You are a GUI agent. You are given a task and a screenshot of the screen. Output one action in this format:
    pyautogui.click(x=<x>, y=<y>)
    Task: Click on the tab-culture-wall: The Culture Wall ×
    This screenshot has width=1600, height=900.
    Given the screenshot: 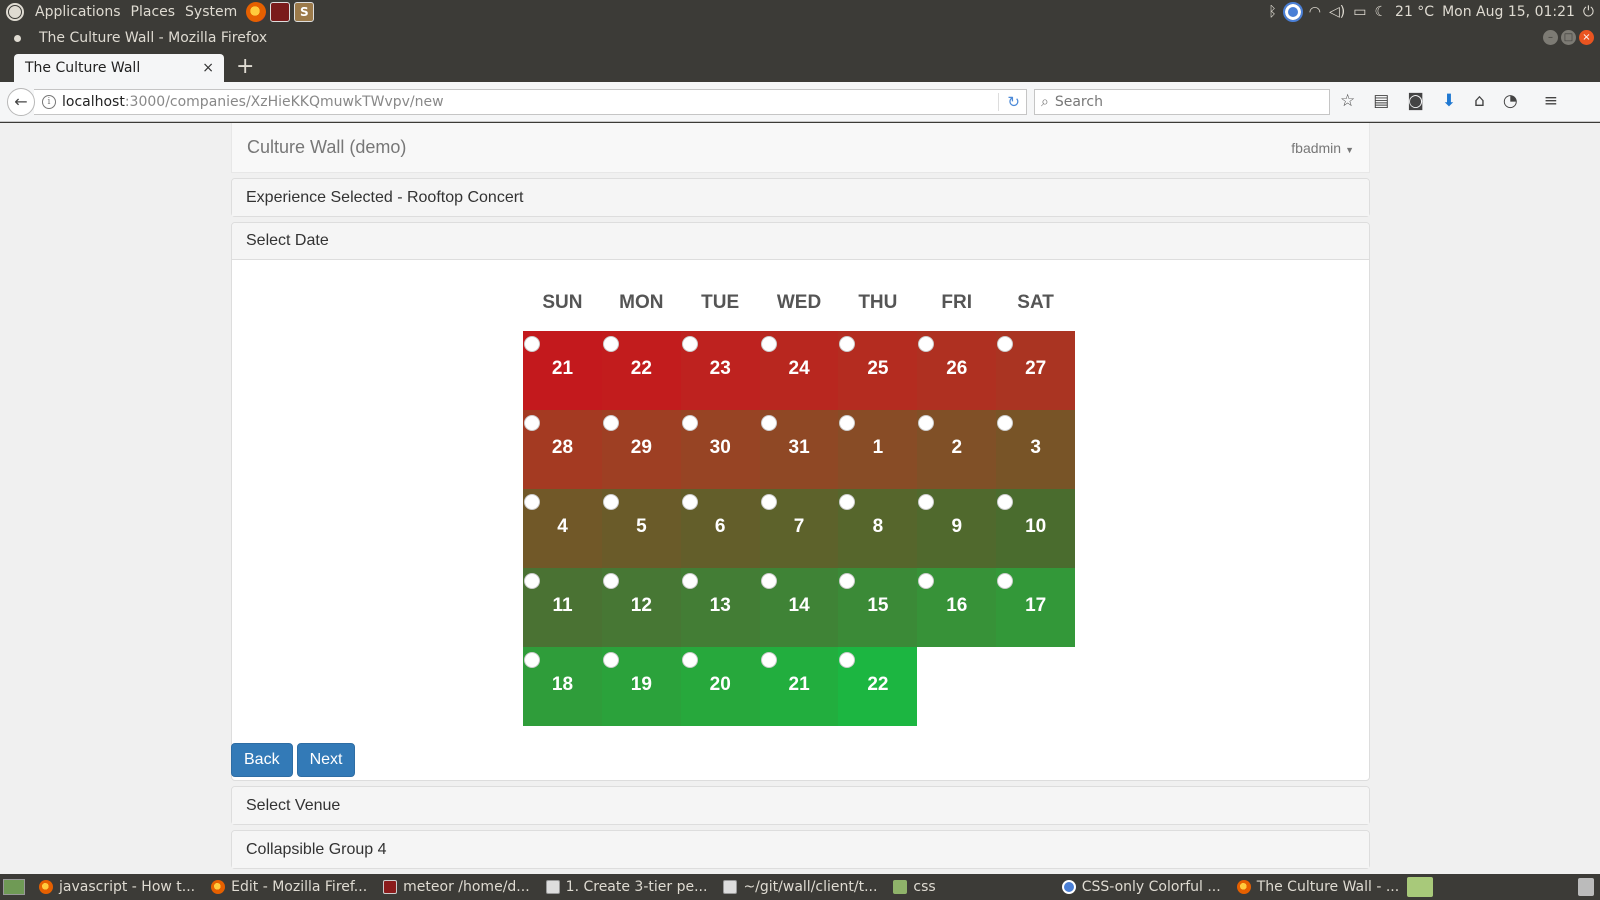 What is the action you would take?
    pyautogui.click(x=119, y=68)
    